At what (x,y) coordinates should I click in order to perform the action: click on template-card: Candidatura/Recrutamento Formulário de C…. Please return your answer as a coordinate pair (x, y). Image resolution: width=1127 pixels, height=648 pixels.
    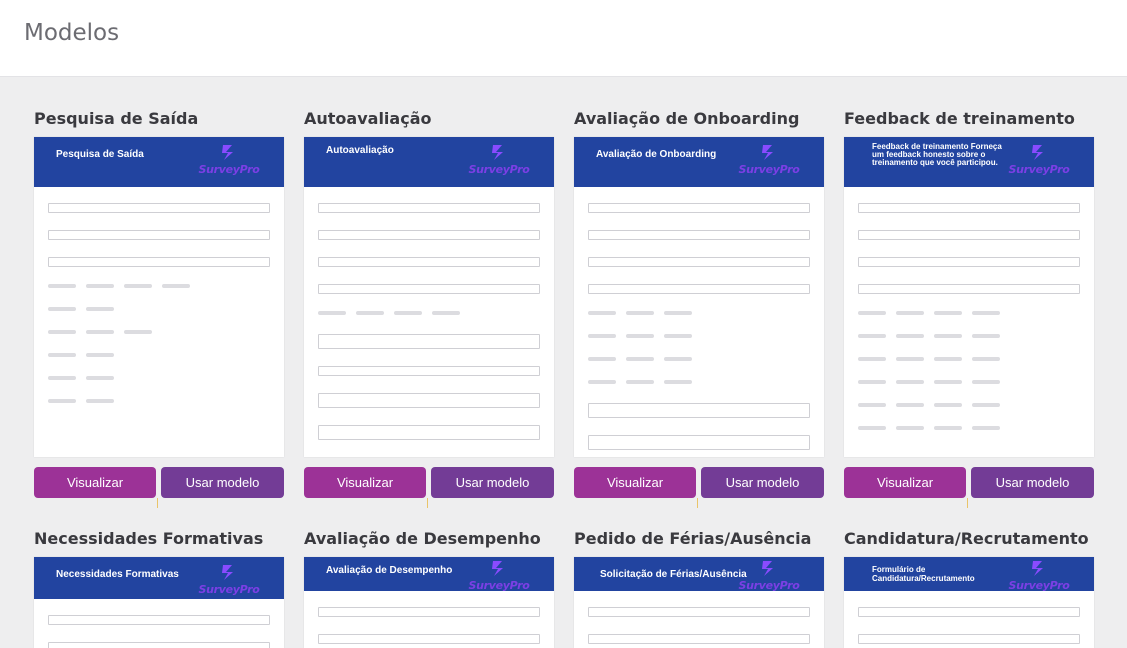
    Looking at the image, I should click on (969, 588).